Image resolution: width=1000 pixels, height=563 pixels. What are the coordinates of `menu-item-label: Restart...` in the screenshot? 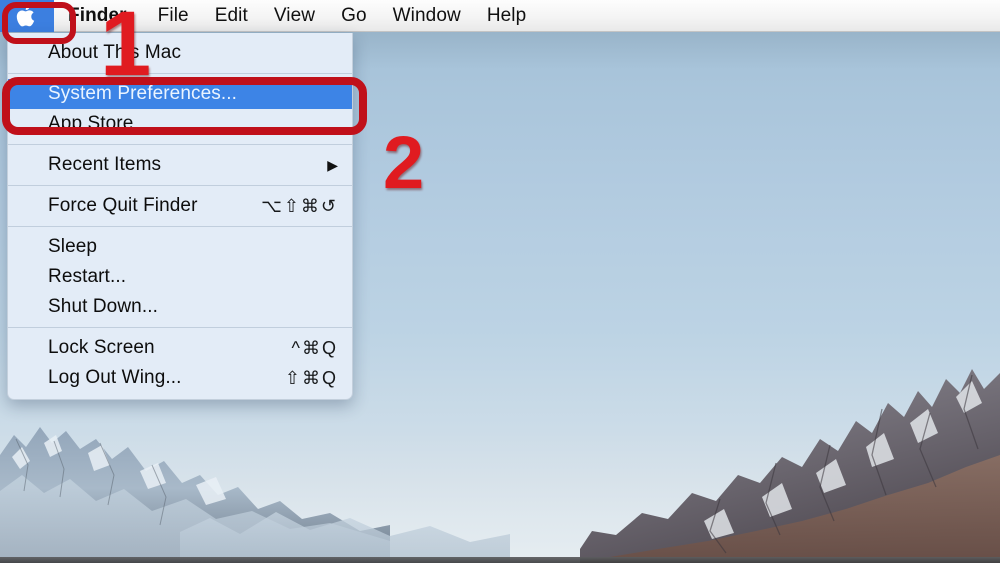 It's located at (87, 276).